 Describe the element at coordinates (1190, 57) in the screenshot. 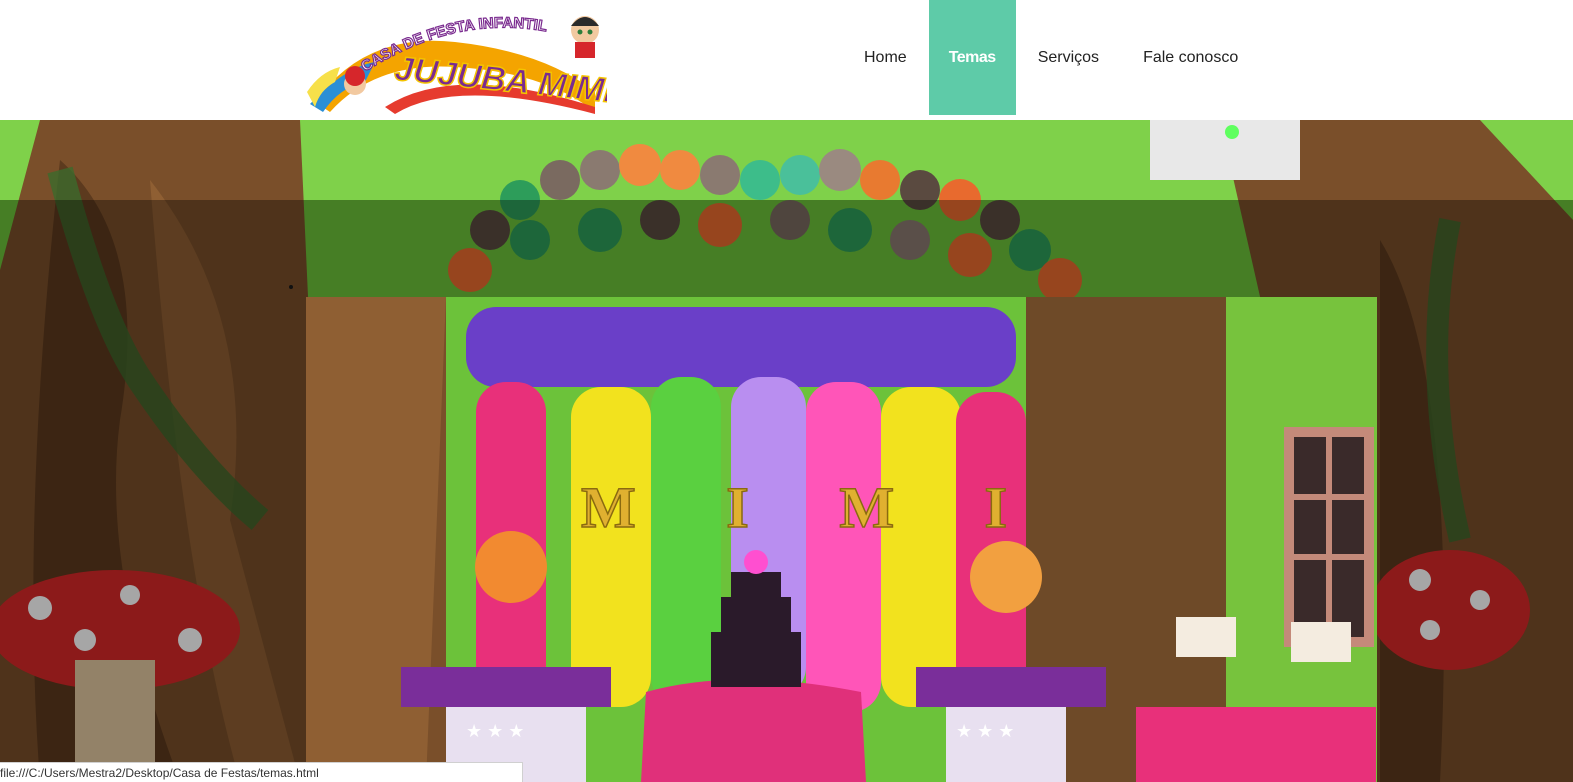

I see `nav-fale-conosco-link: Fale conosco` at that location.